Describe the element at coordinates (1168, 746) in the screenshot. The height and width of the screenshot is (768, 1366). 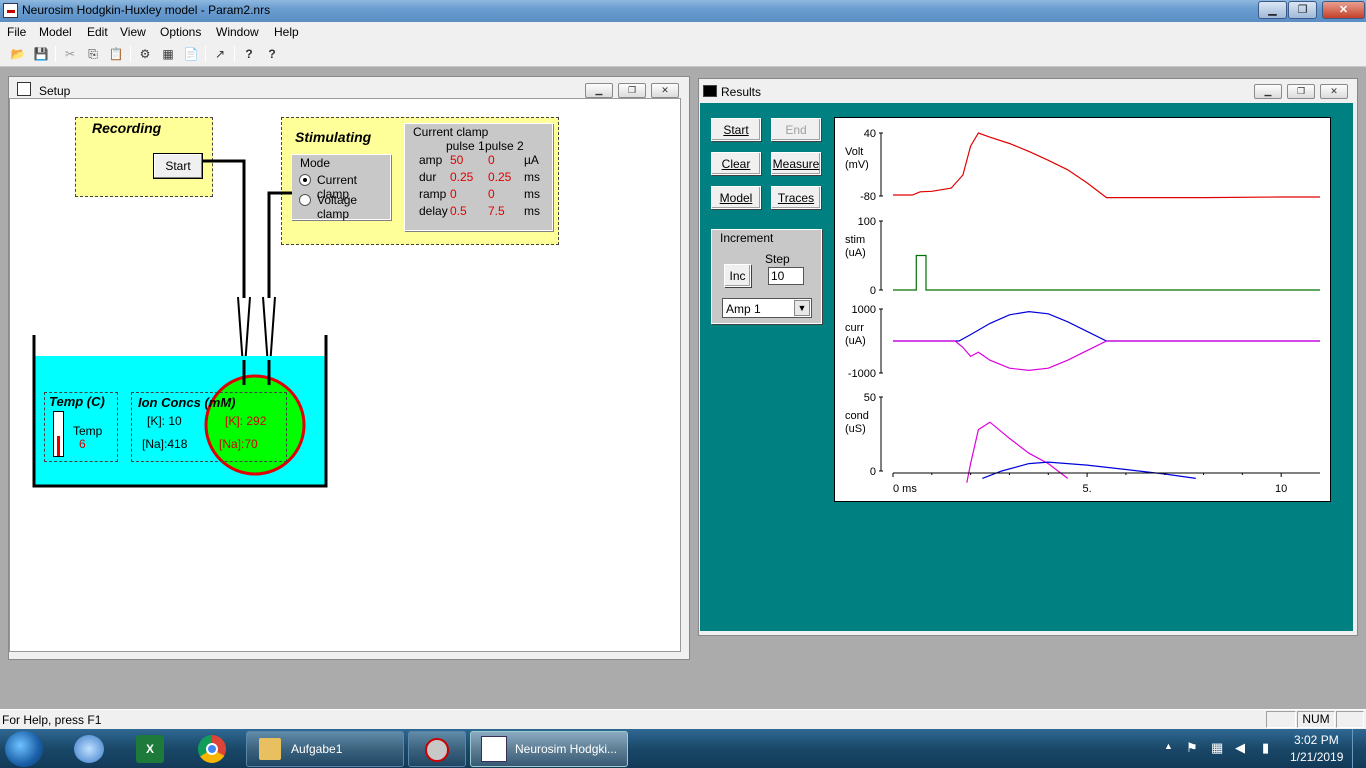
I see `tray-expand-icon: ▲` at that location.